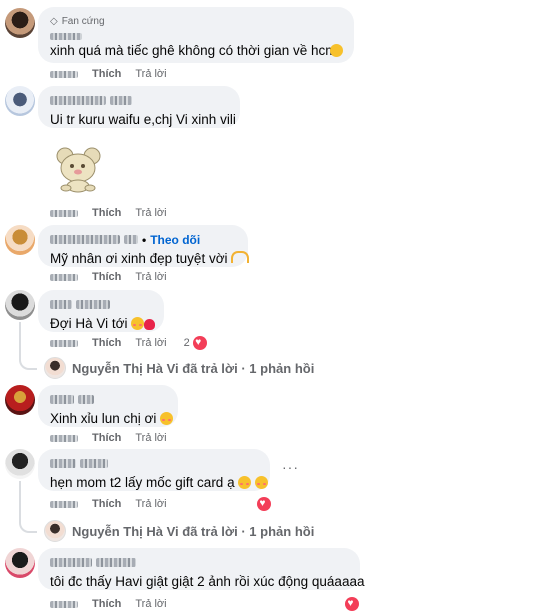 This screenshot has height=615, width=550. I want to click on comment-author: ◇ Fan cứng, so click(196, 21).